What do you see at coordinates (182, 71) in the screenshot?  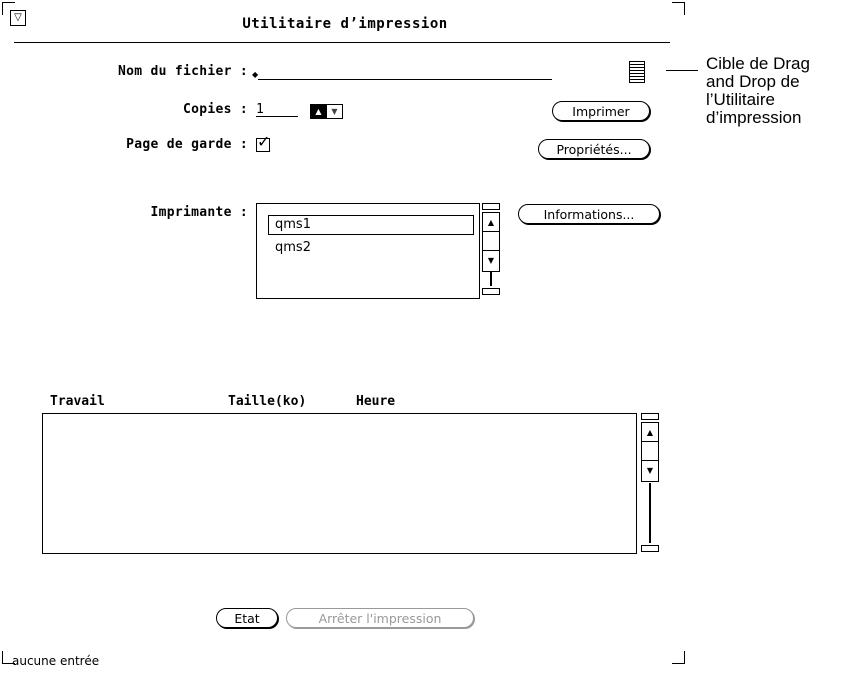 I see `filename-label: Nom du fichier :` at bounding box center [182, 71].